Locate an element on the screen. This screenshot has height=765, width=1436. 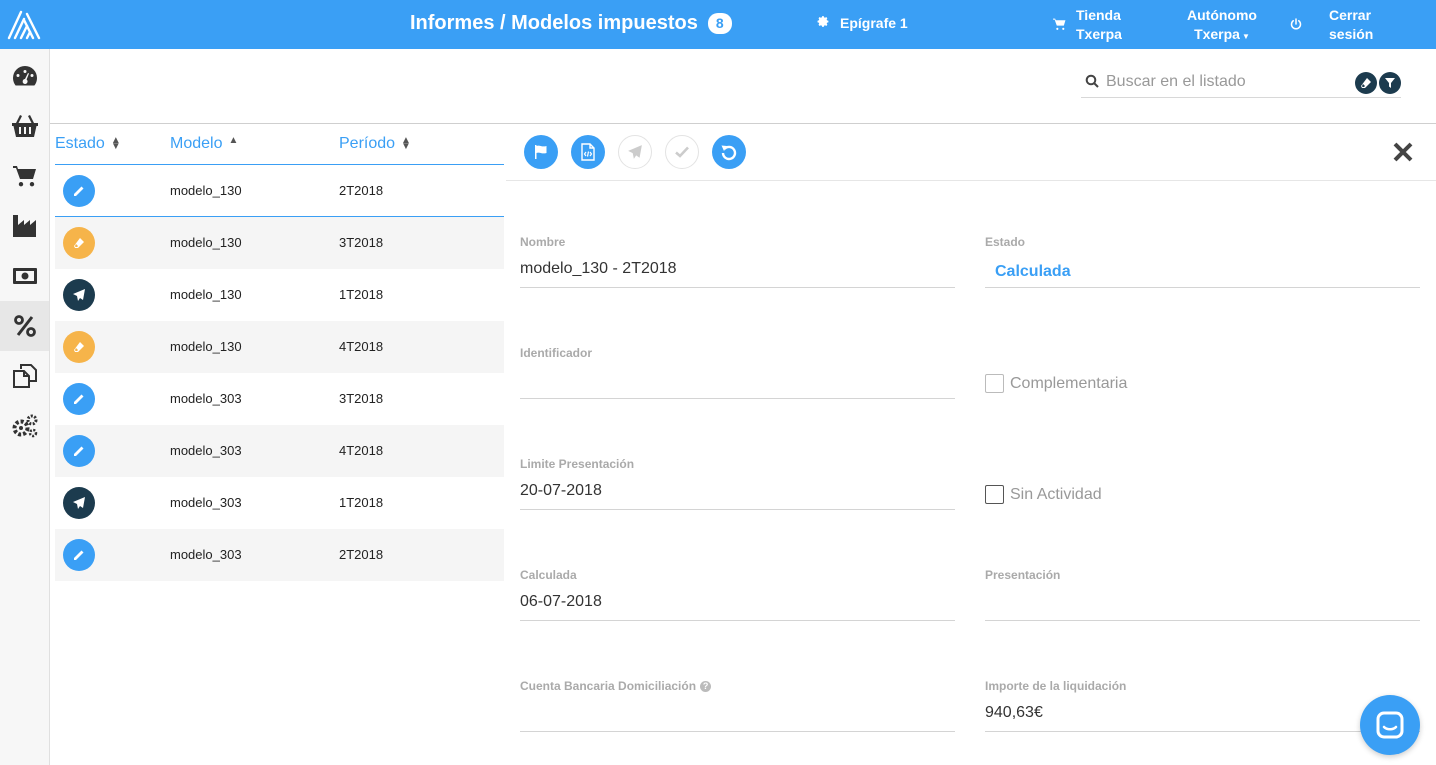
column-periodo: Período ▲ ▼ is located at coordinates (375, 144).